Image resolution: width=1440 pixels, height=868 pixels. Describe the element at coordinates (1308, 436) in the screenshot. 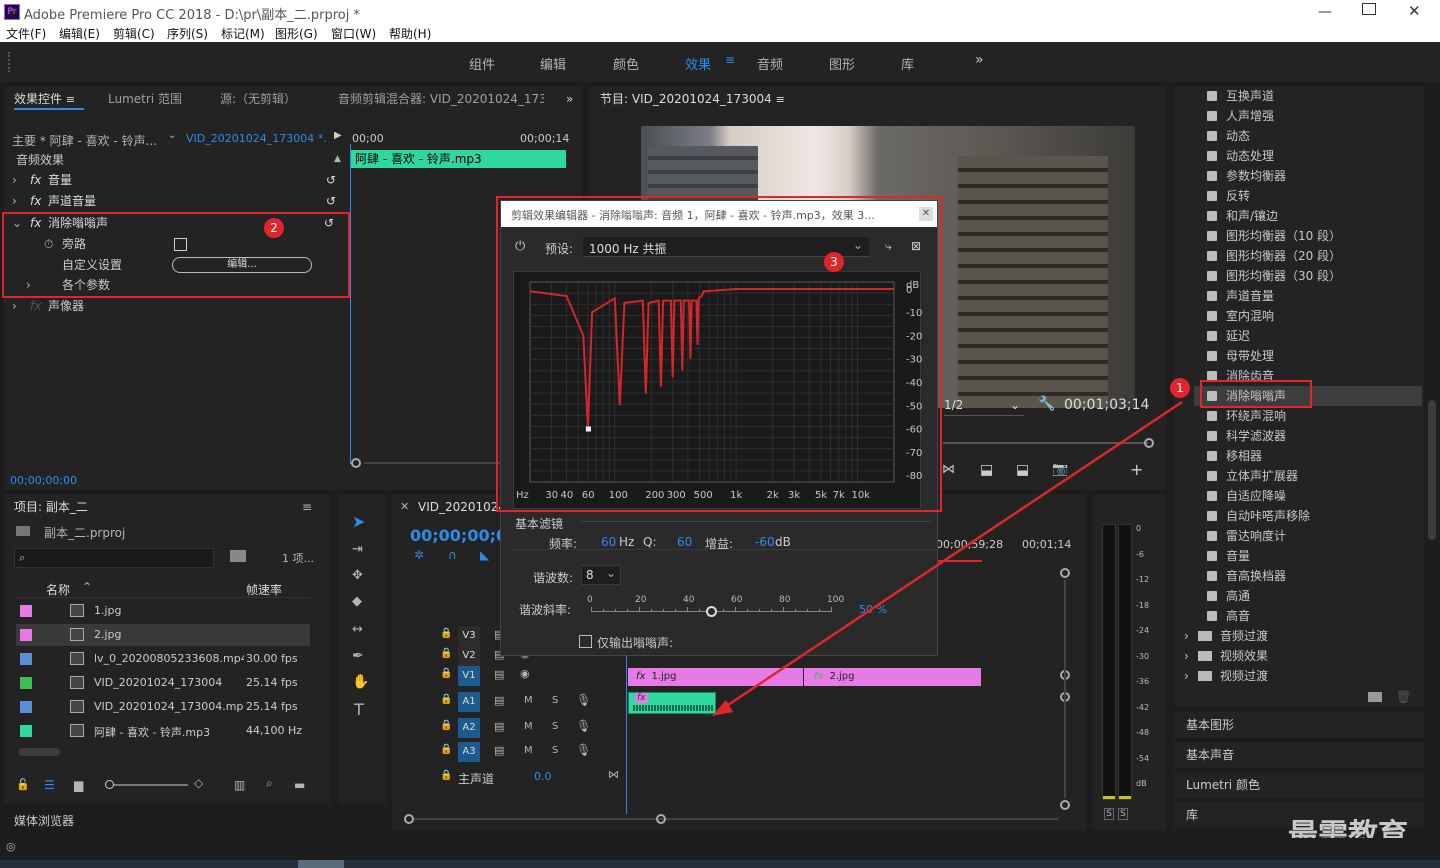

I see `effect-item: 科学滤波器` at that location.